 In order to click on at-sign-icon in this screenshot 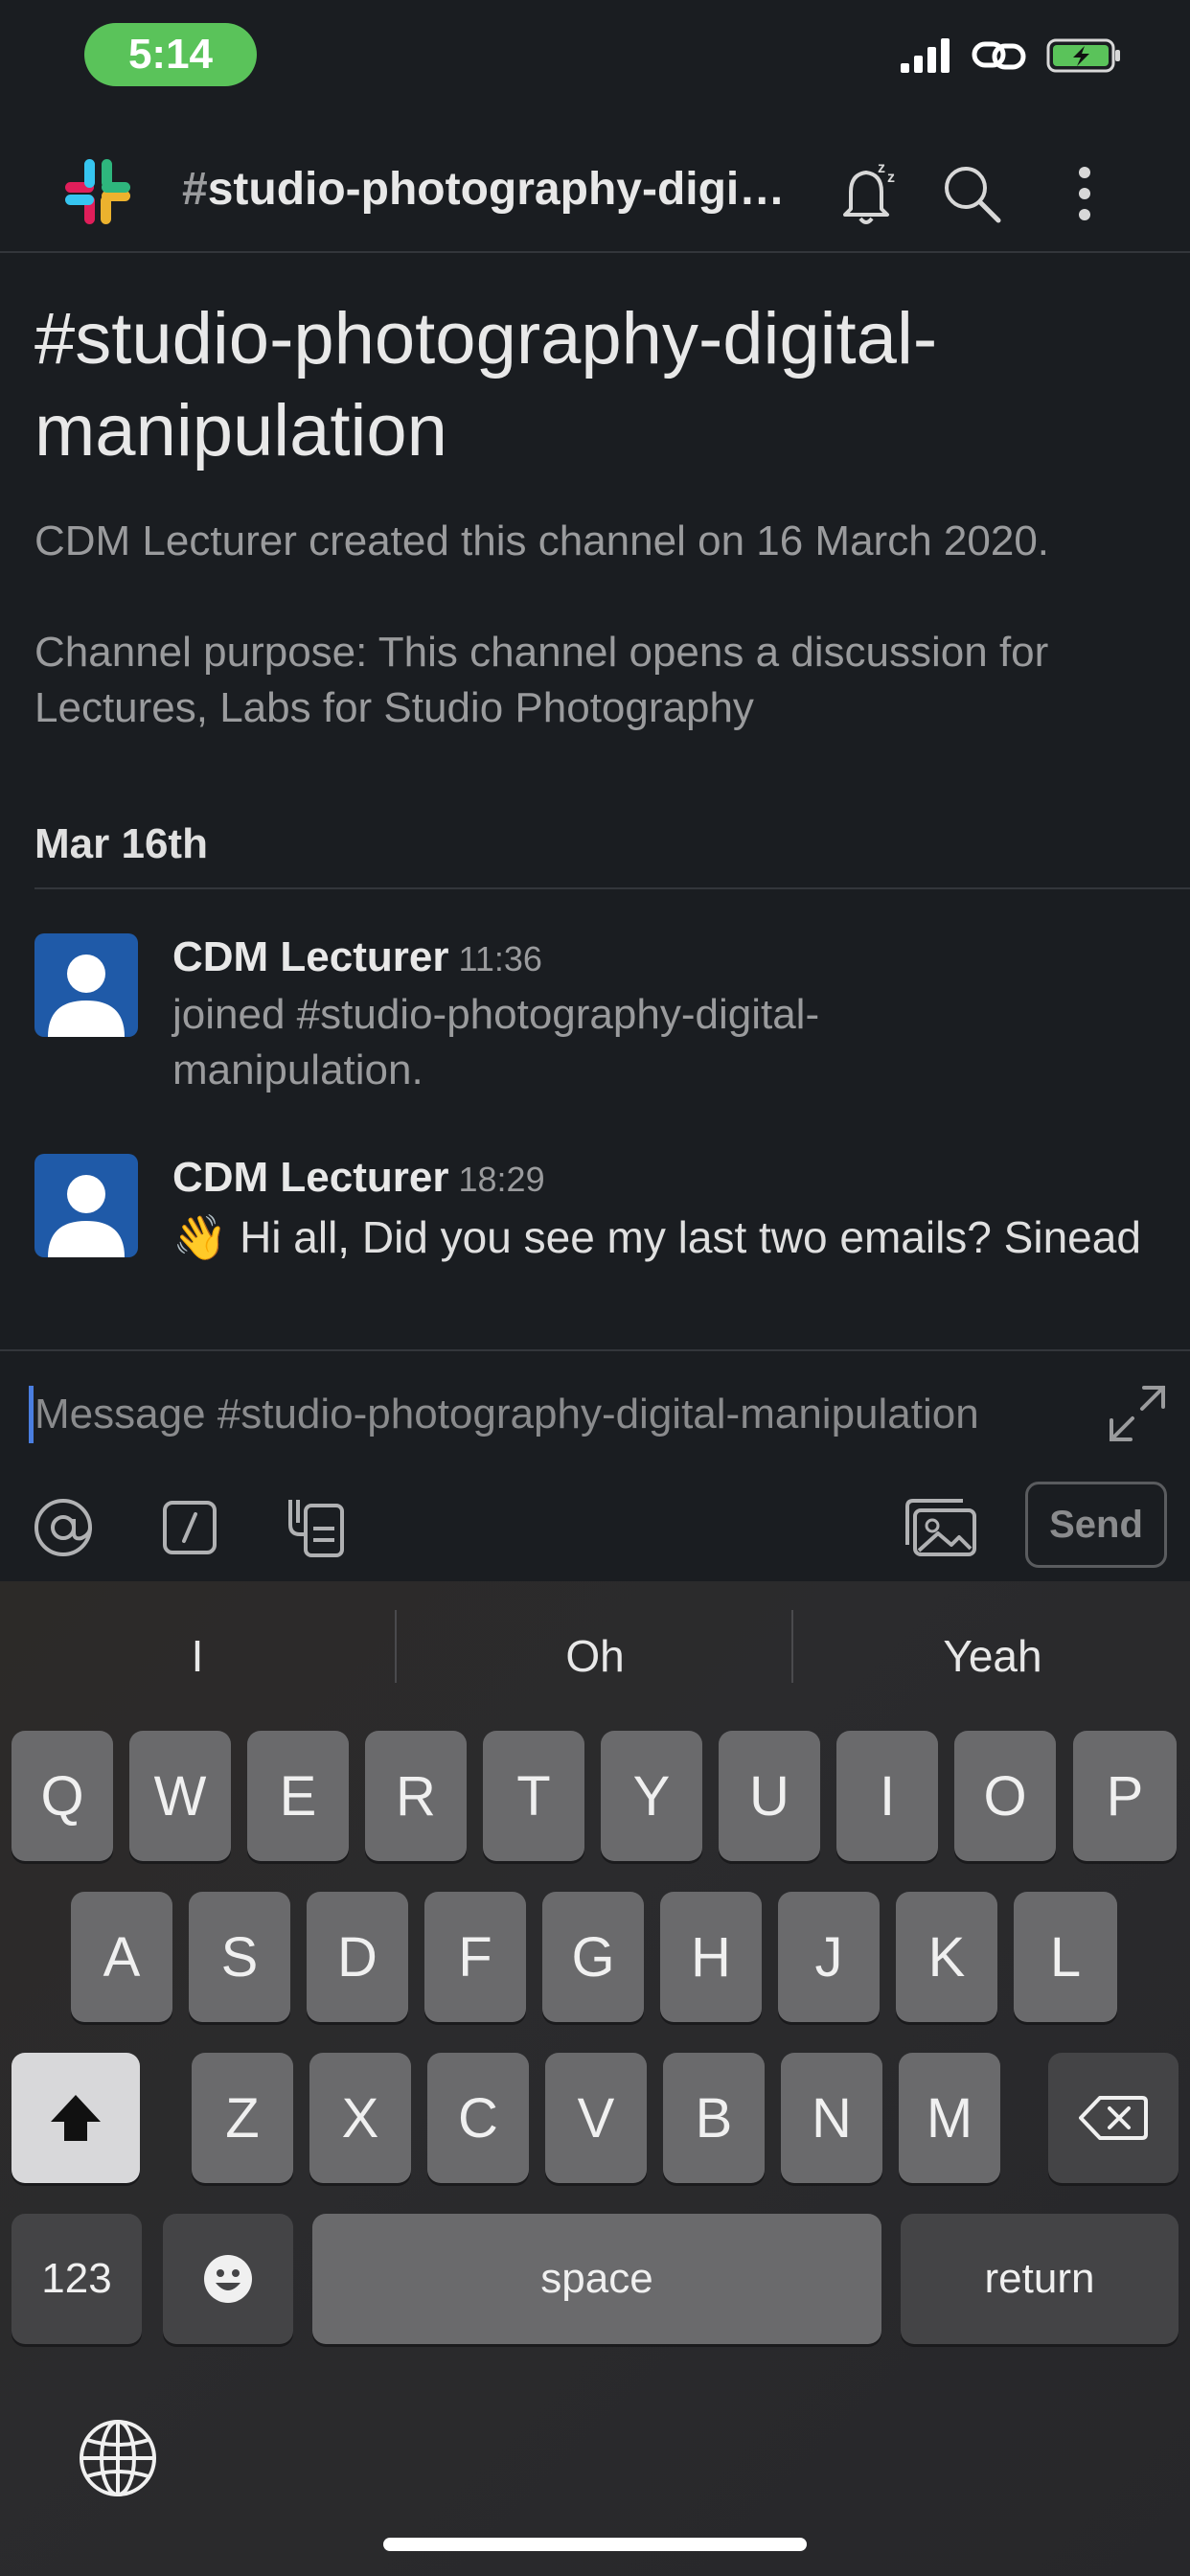, I will do `click(63, 1527)`.